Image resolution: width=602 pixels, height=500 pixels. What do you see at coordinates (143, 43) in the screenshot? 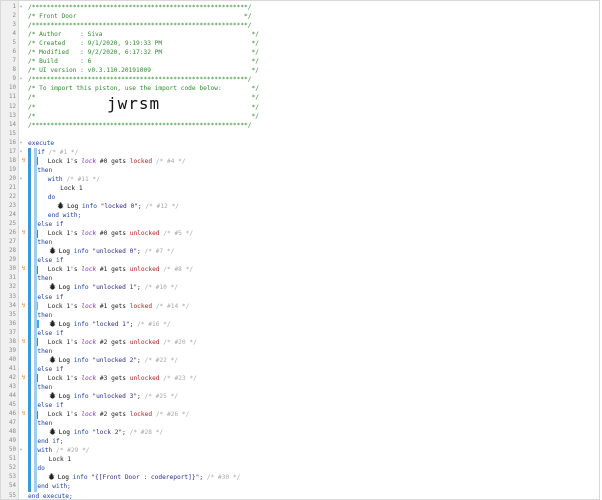
I see `code-text: /* Created : 9/1/2020, 9:19:33 PM */` at bounding box center [143, 43].